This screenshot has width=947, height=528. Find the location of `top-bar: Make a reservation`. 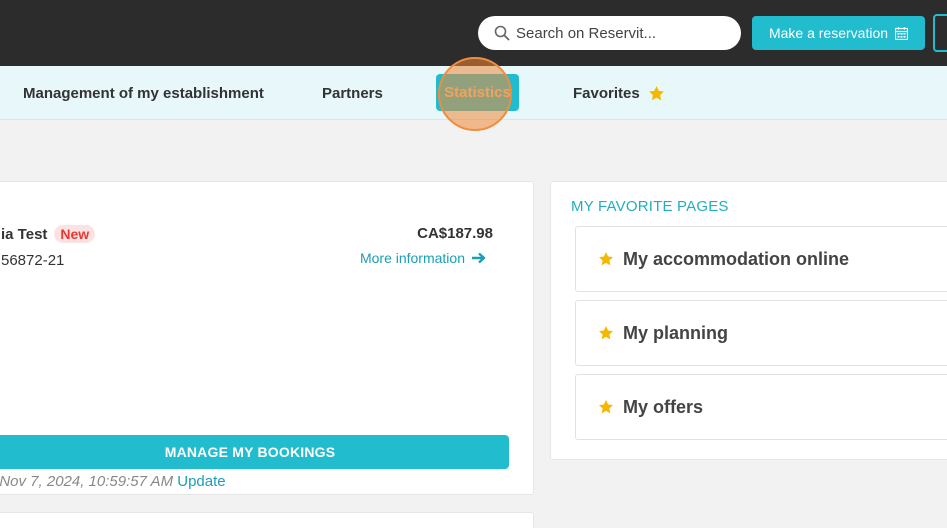

top-bar: Make a reservation is located at coordinates (473, 33).